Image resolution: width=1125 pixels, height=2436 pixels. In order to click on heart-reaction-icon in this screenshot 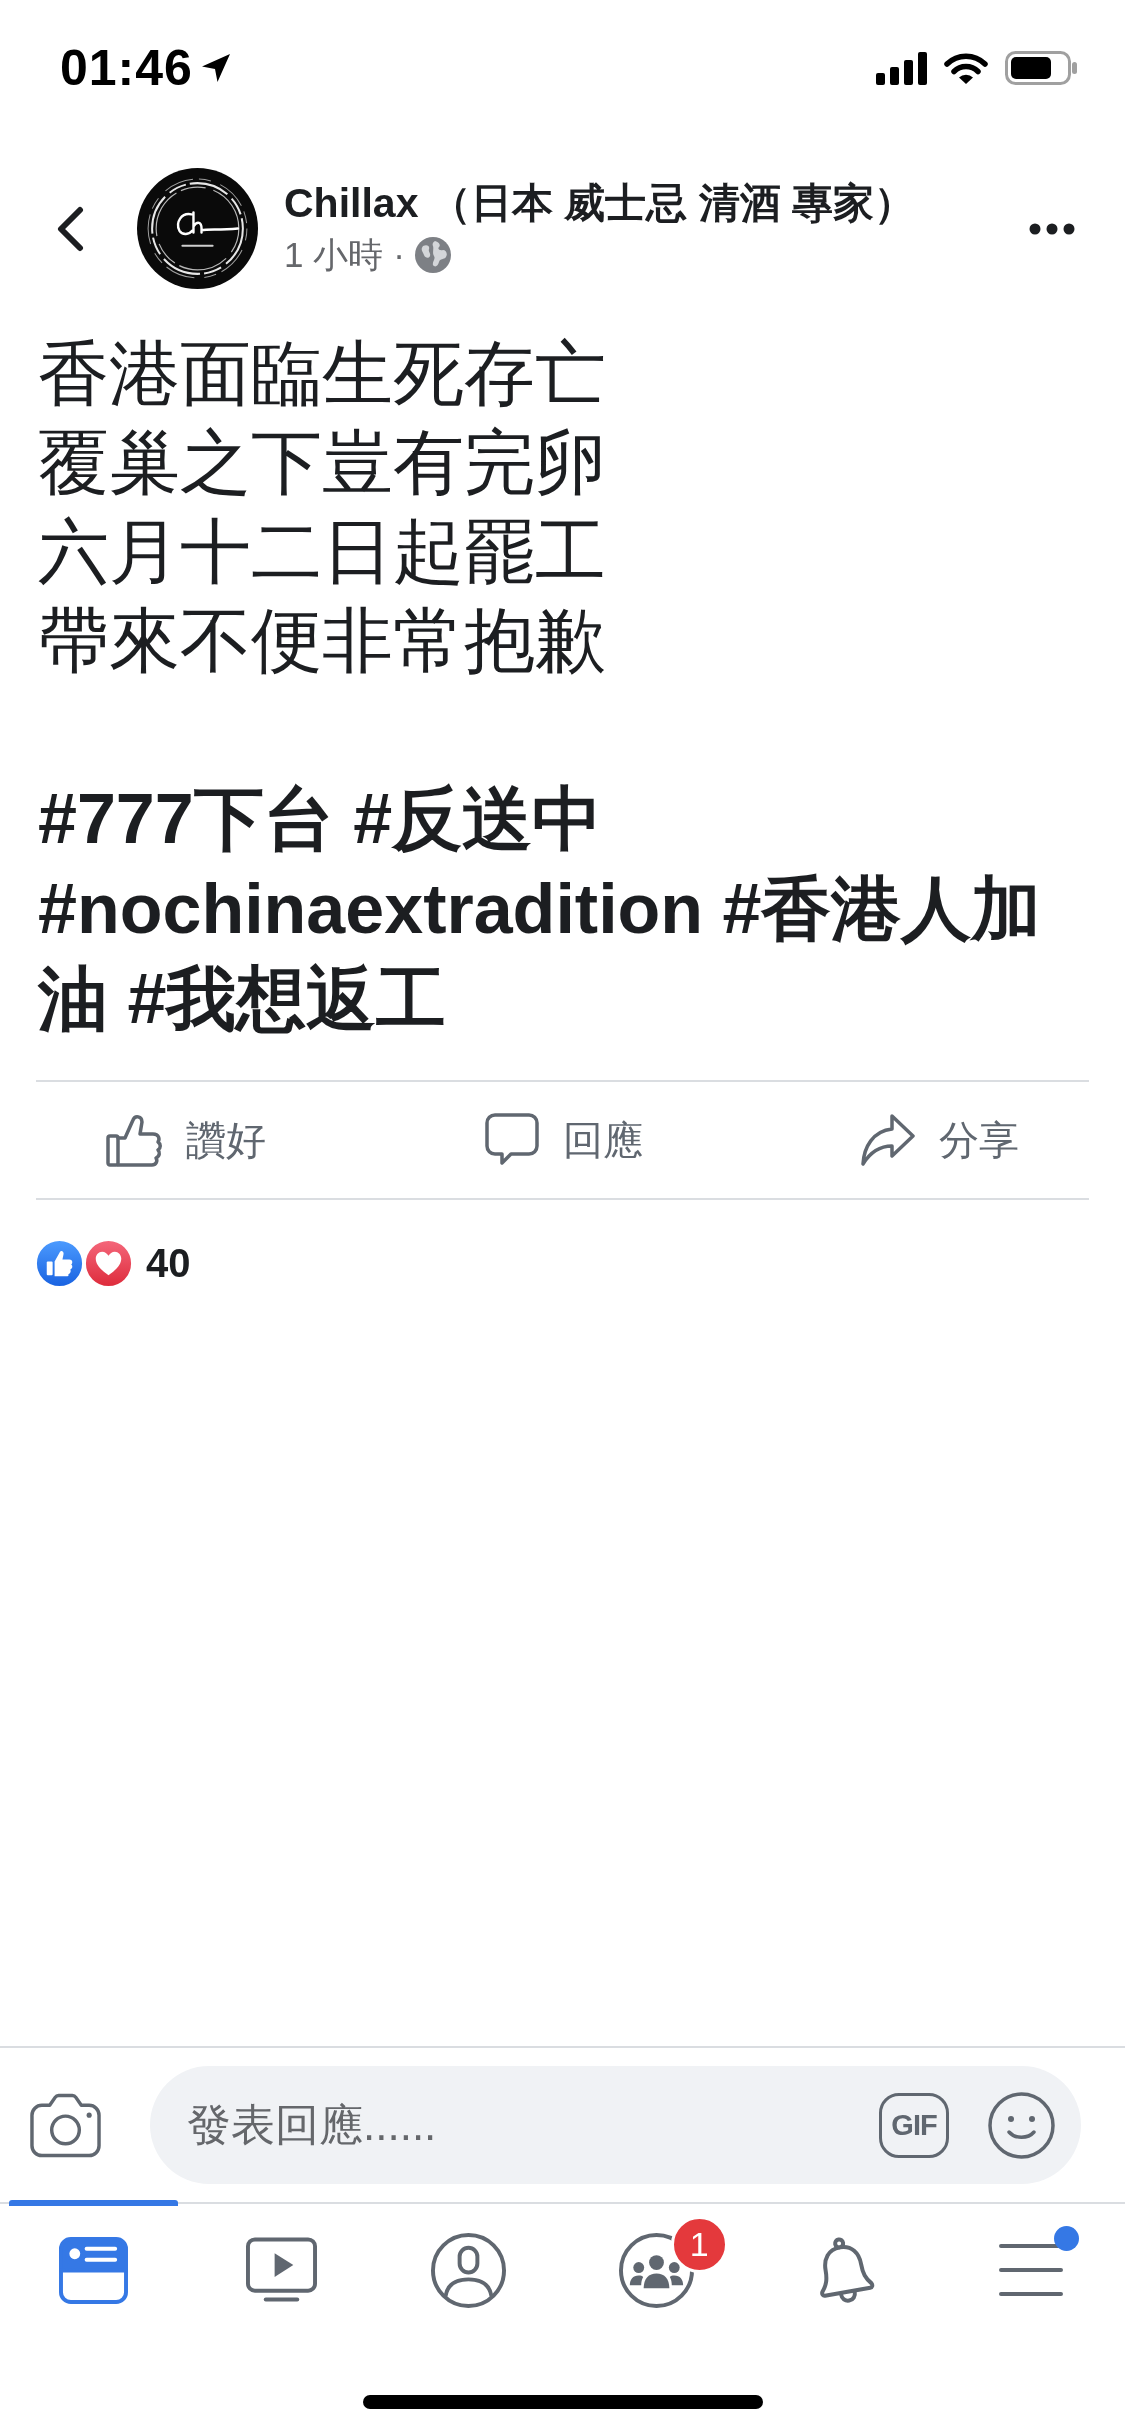, I will do `click(108, 1263)`.